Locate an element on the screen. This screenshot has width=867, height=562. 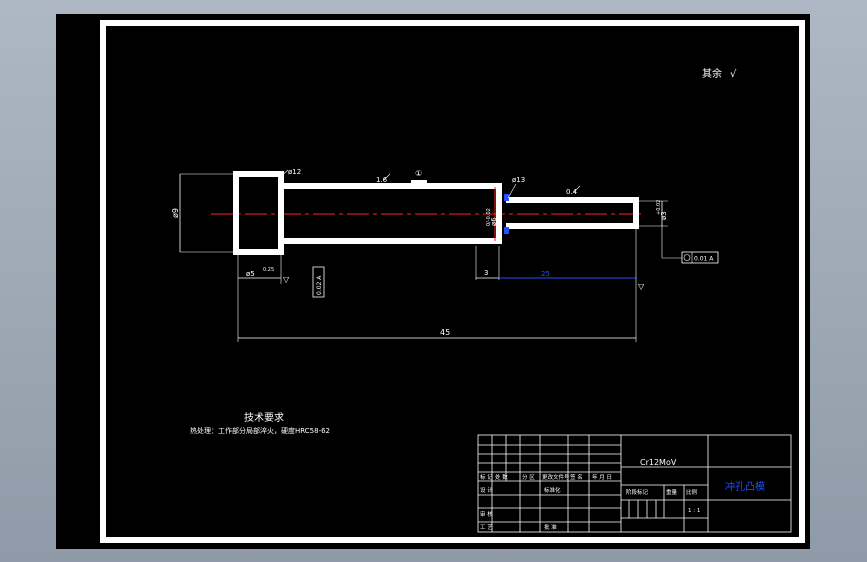
tech-title: 技术要求 is located at coordinates (264, 417).